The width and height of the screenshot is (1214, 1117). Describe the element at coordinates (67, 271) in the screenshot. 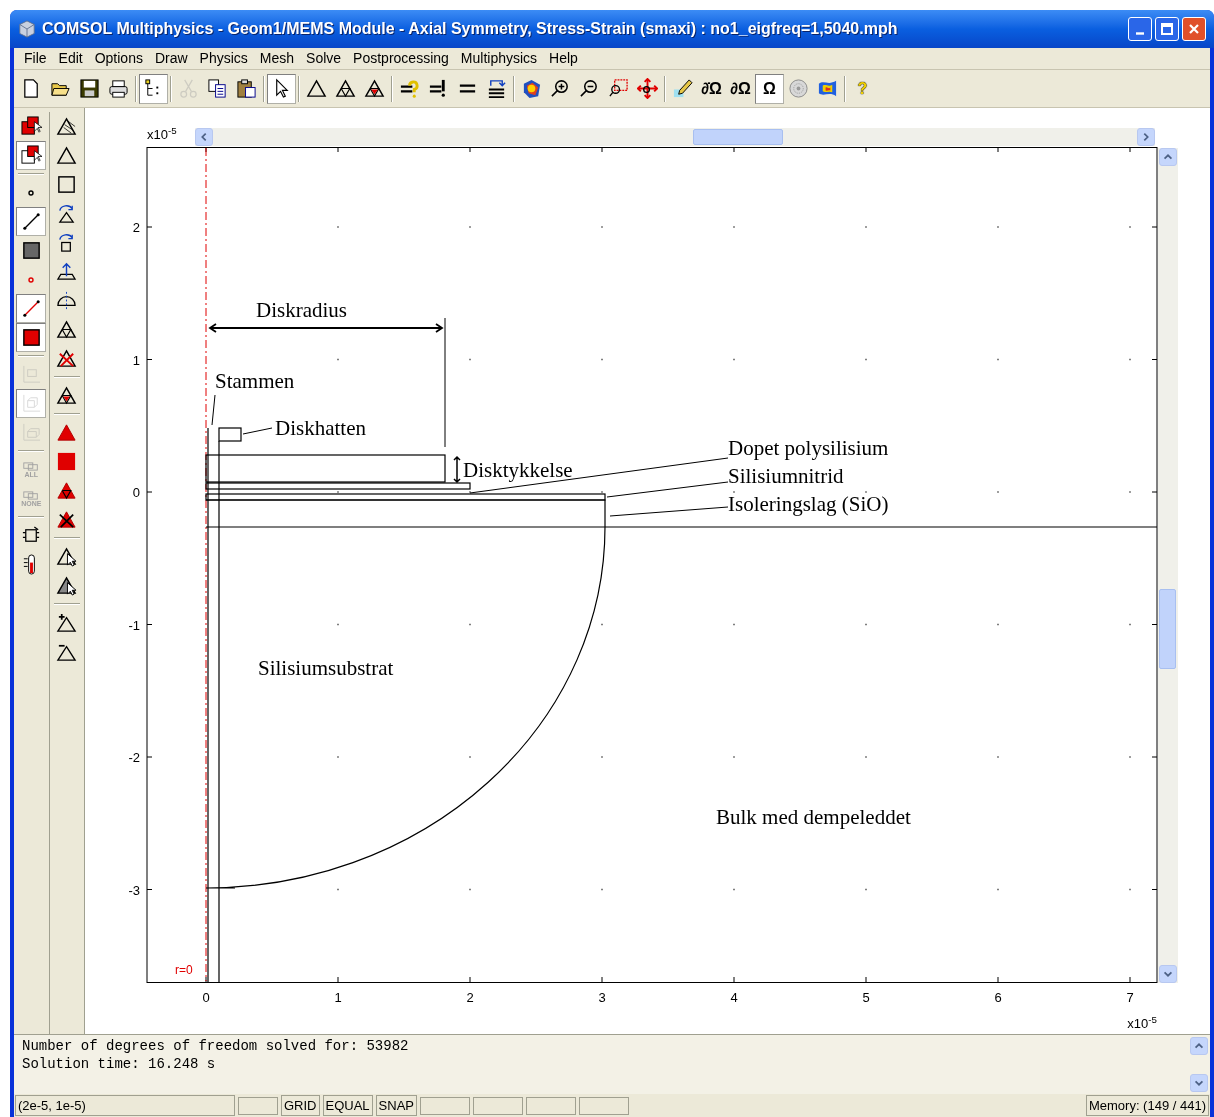

I see `extrude-arrow-icon` at that location.